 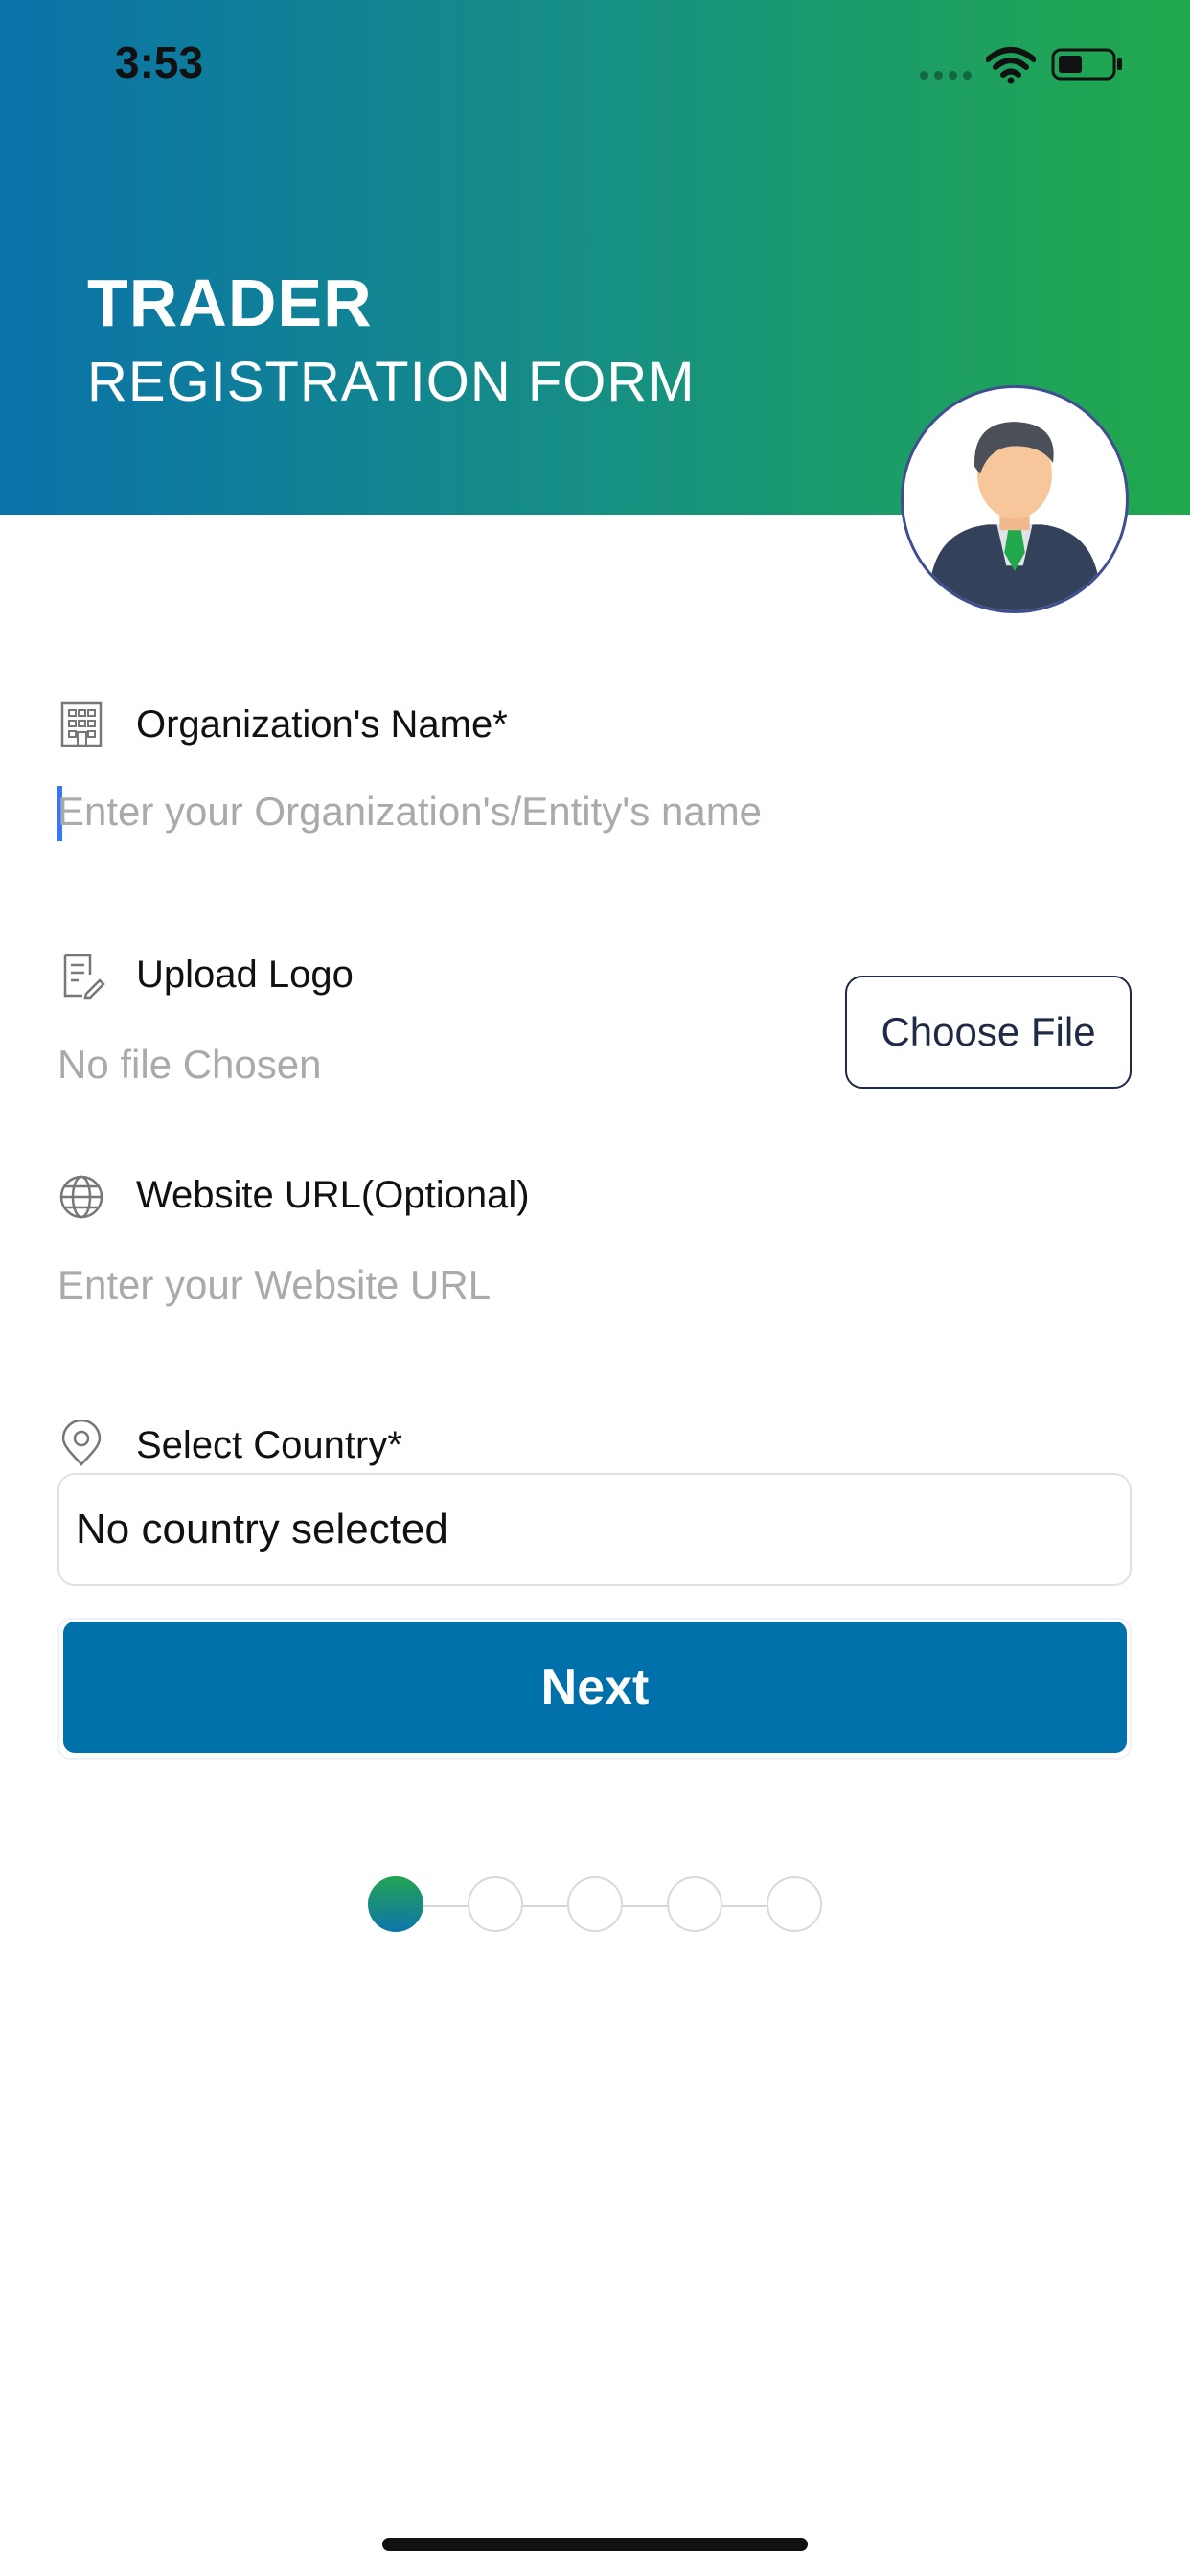 What do you see at coordinates (1011, 65) in the screenshot?
I see `wifi-icon` at bounding box center [1011, 65].